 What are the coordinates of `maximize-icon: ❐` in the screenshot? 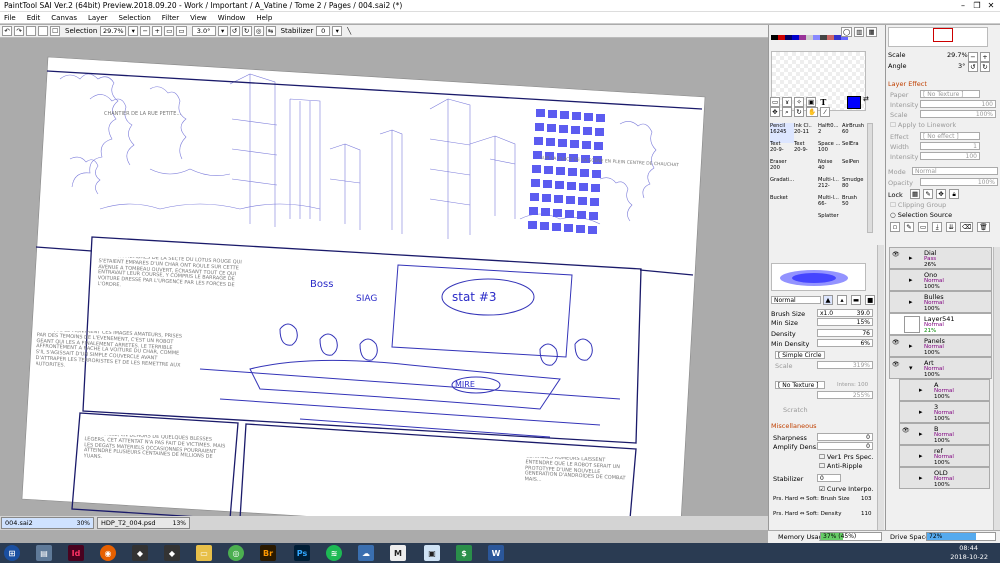 It's located at (977, 5).